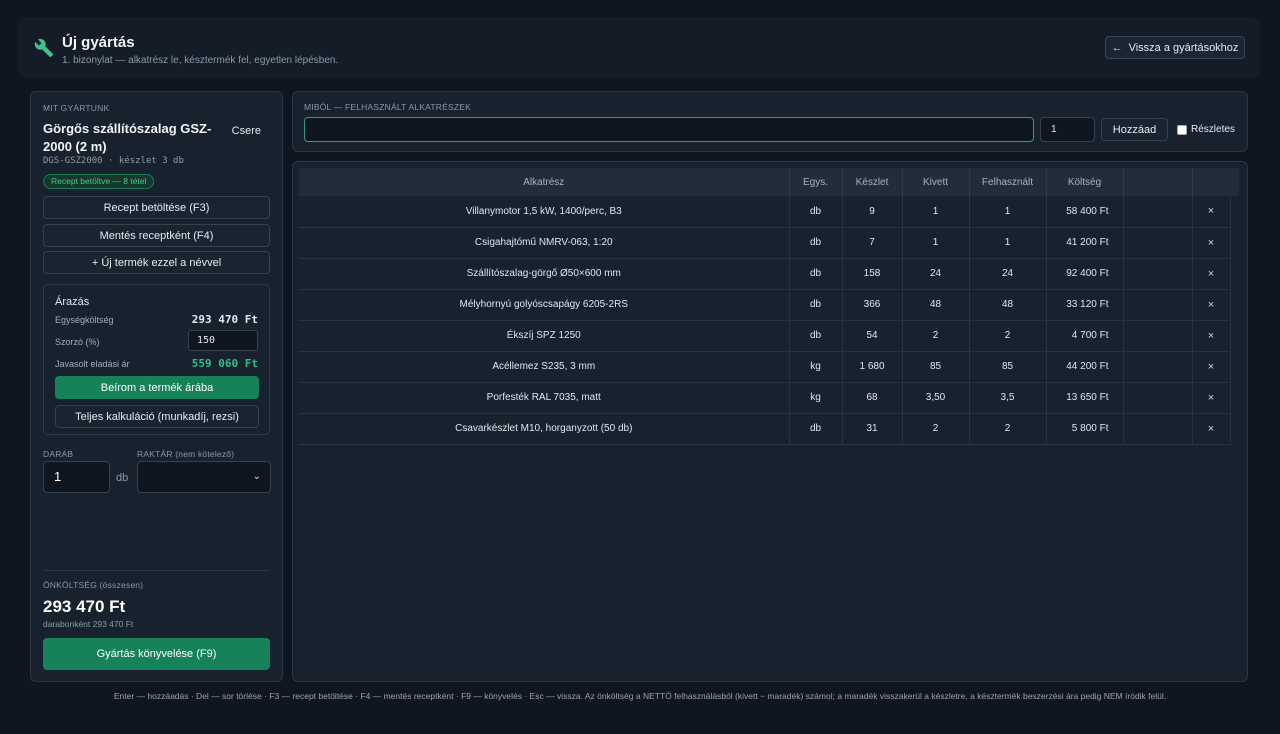 This screenshot has width=1280, height=734. What do you see at coordinates (1008, 274) in the screenshot?
I see `used-cell: 24` at bounding box center [1008, 274].